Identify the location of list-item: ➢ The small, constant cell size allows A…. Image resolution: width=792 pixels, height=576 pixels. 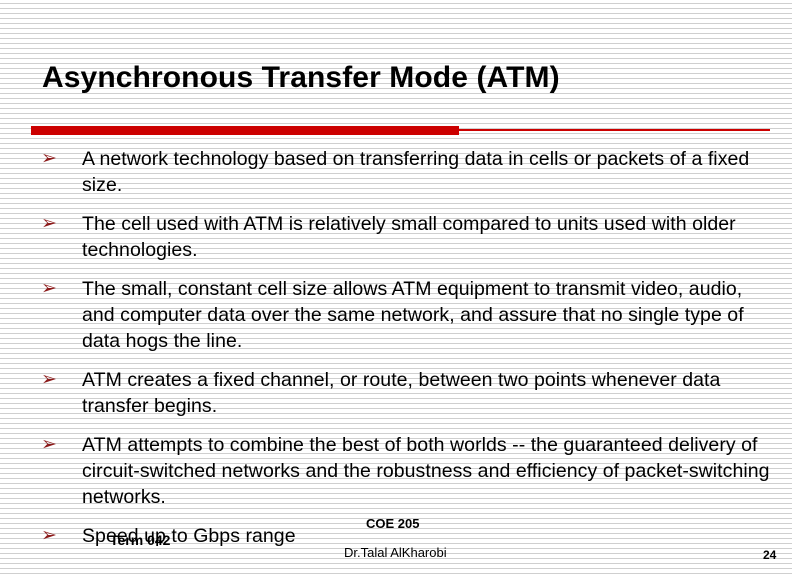
(405, 315).